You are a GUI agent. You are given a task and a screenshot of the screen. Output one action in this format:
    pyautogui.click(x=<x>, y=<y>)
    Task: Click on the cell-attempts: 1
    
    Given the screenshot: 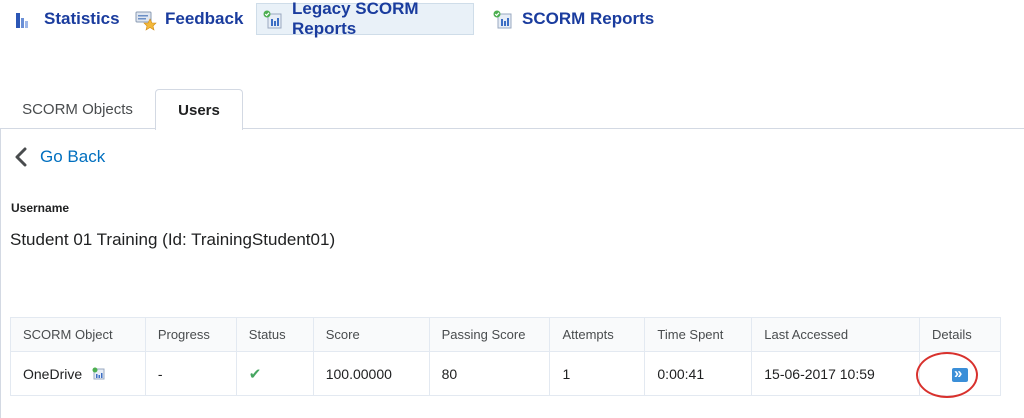 What is the action you would take?
    pyautogui.click(x=597, y=373)
    